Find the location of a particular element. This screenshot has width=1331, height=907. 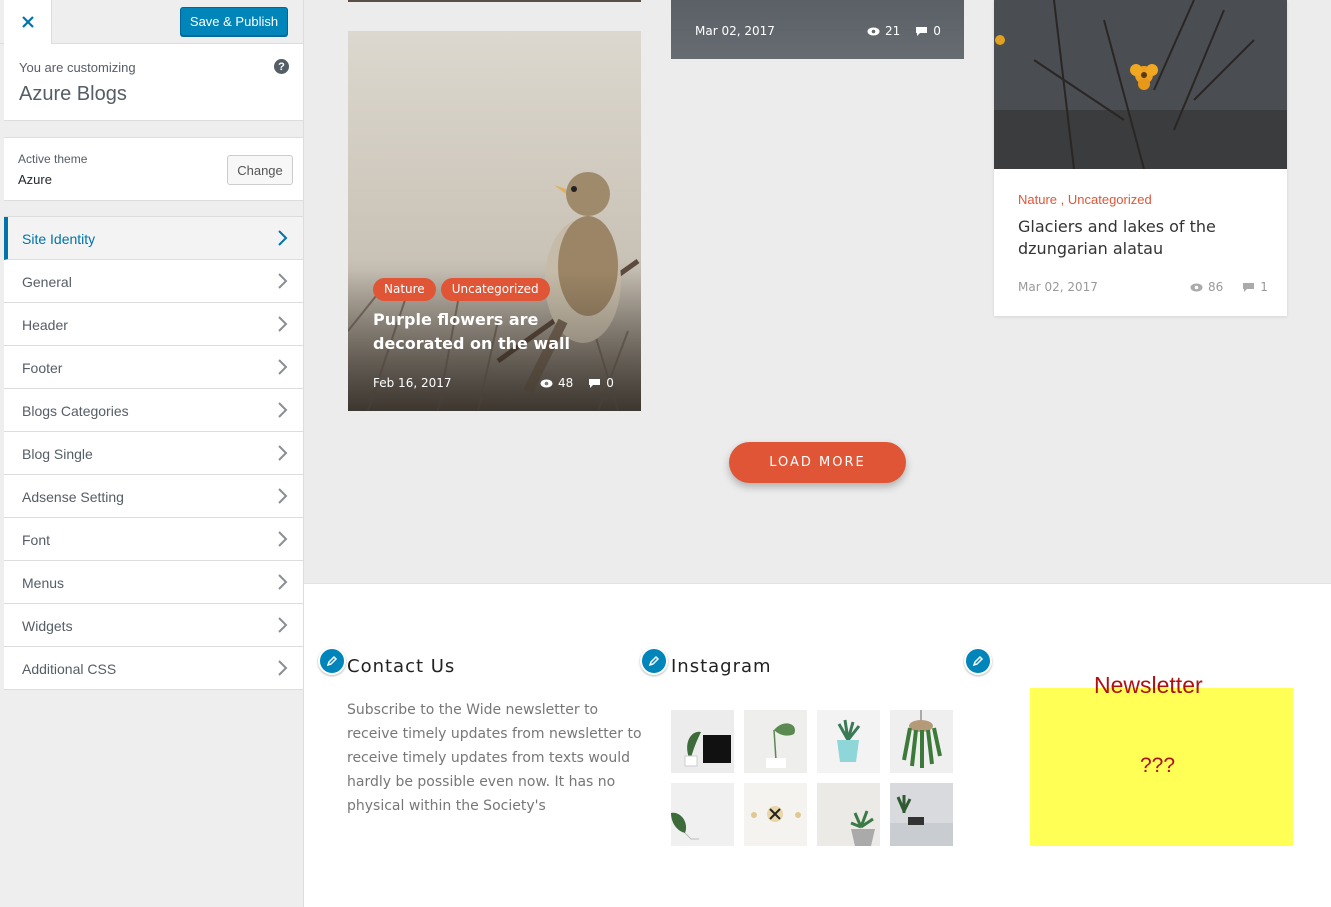

menu-item-widgets: Widgets is located at coordinates (153, 625).